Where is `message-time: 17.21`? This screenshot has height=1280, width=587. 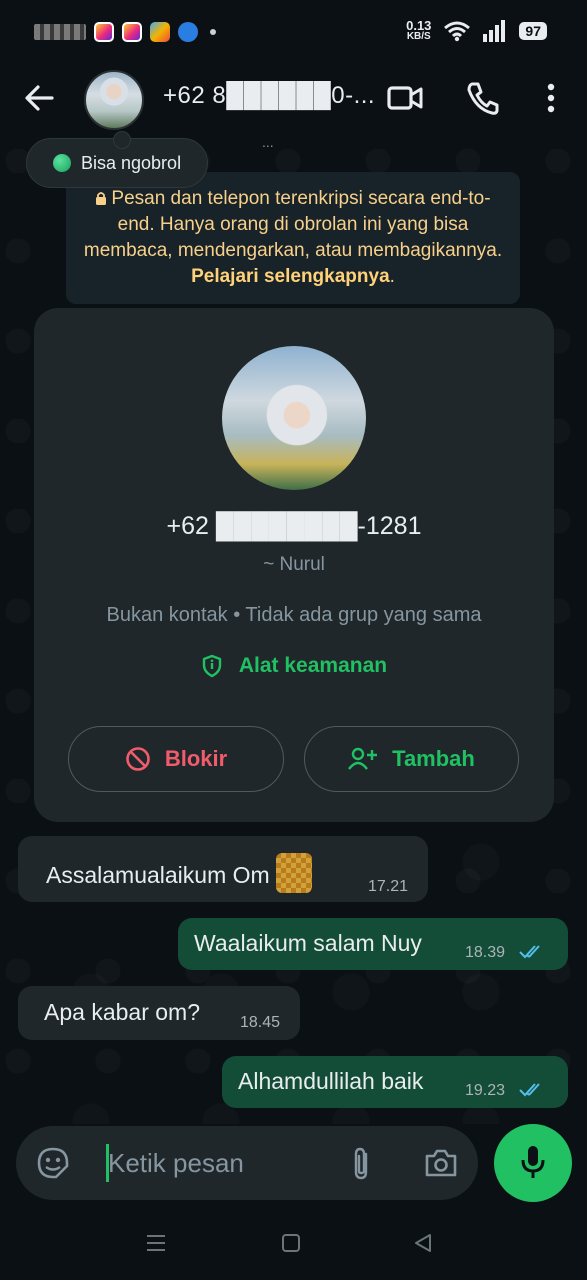
message-time: 17.21 is located at coordinates (388, 886).